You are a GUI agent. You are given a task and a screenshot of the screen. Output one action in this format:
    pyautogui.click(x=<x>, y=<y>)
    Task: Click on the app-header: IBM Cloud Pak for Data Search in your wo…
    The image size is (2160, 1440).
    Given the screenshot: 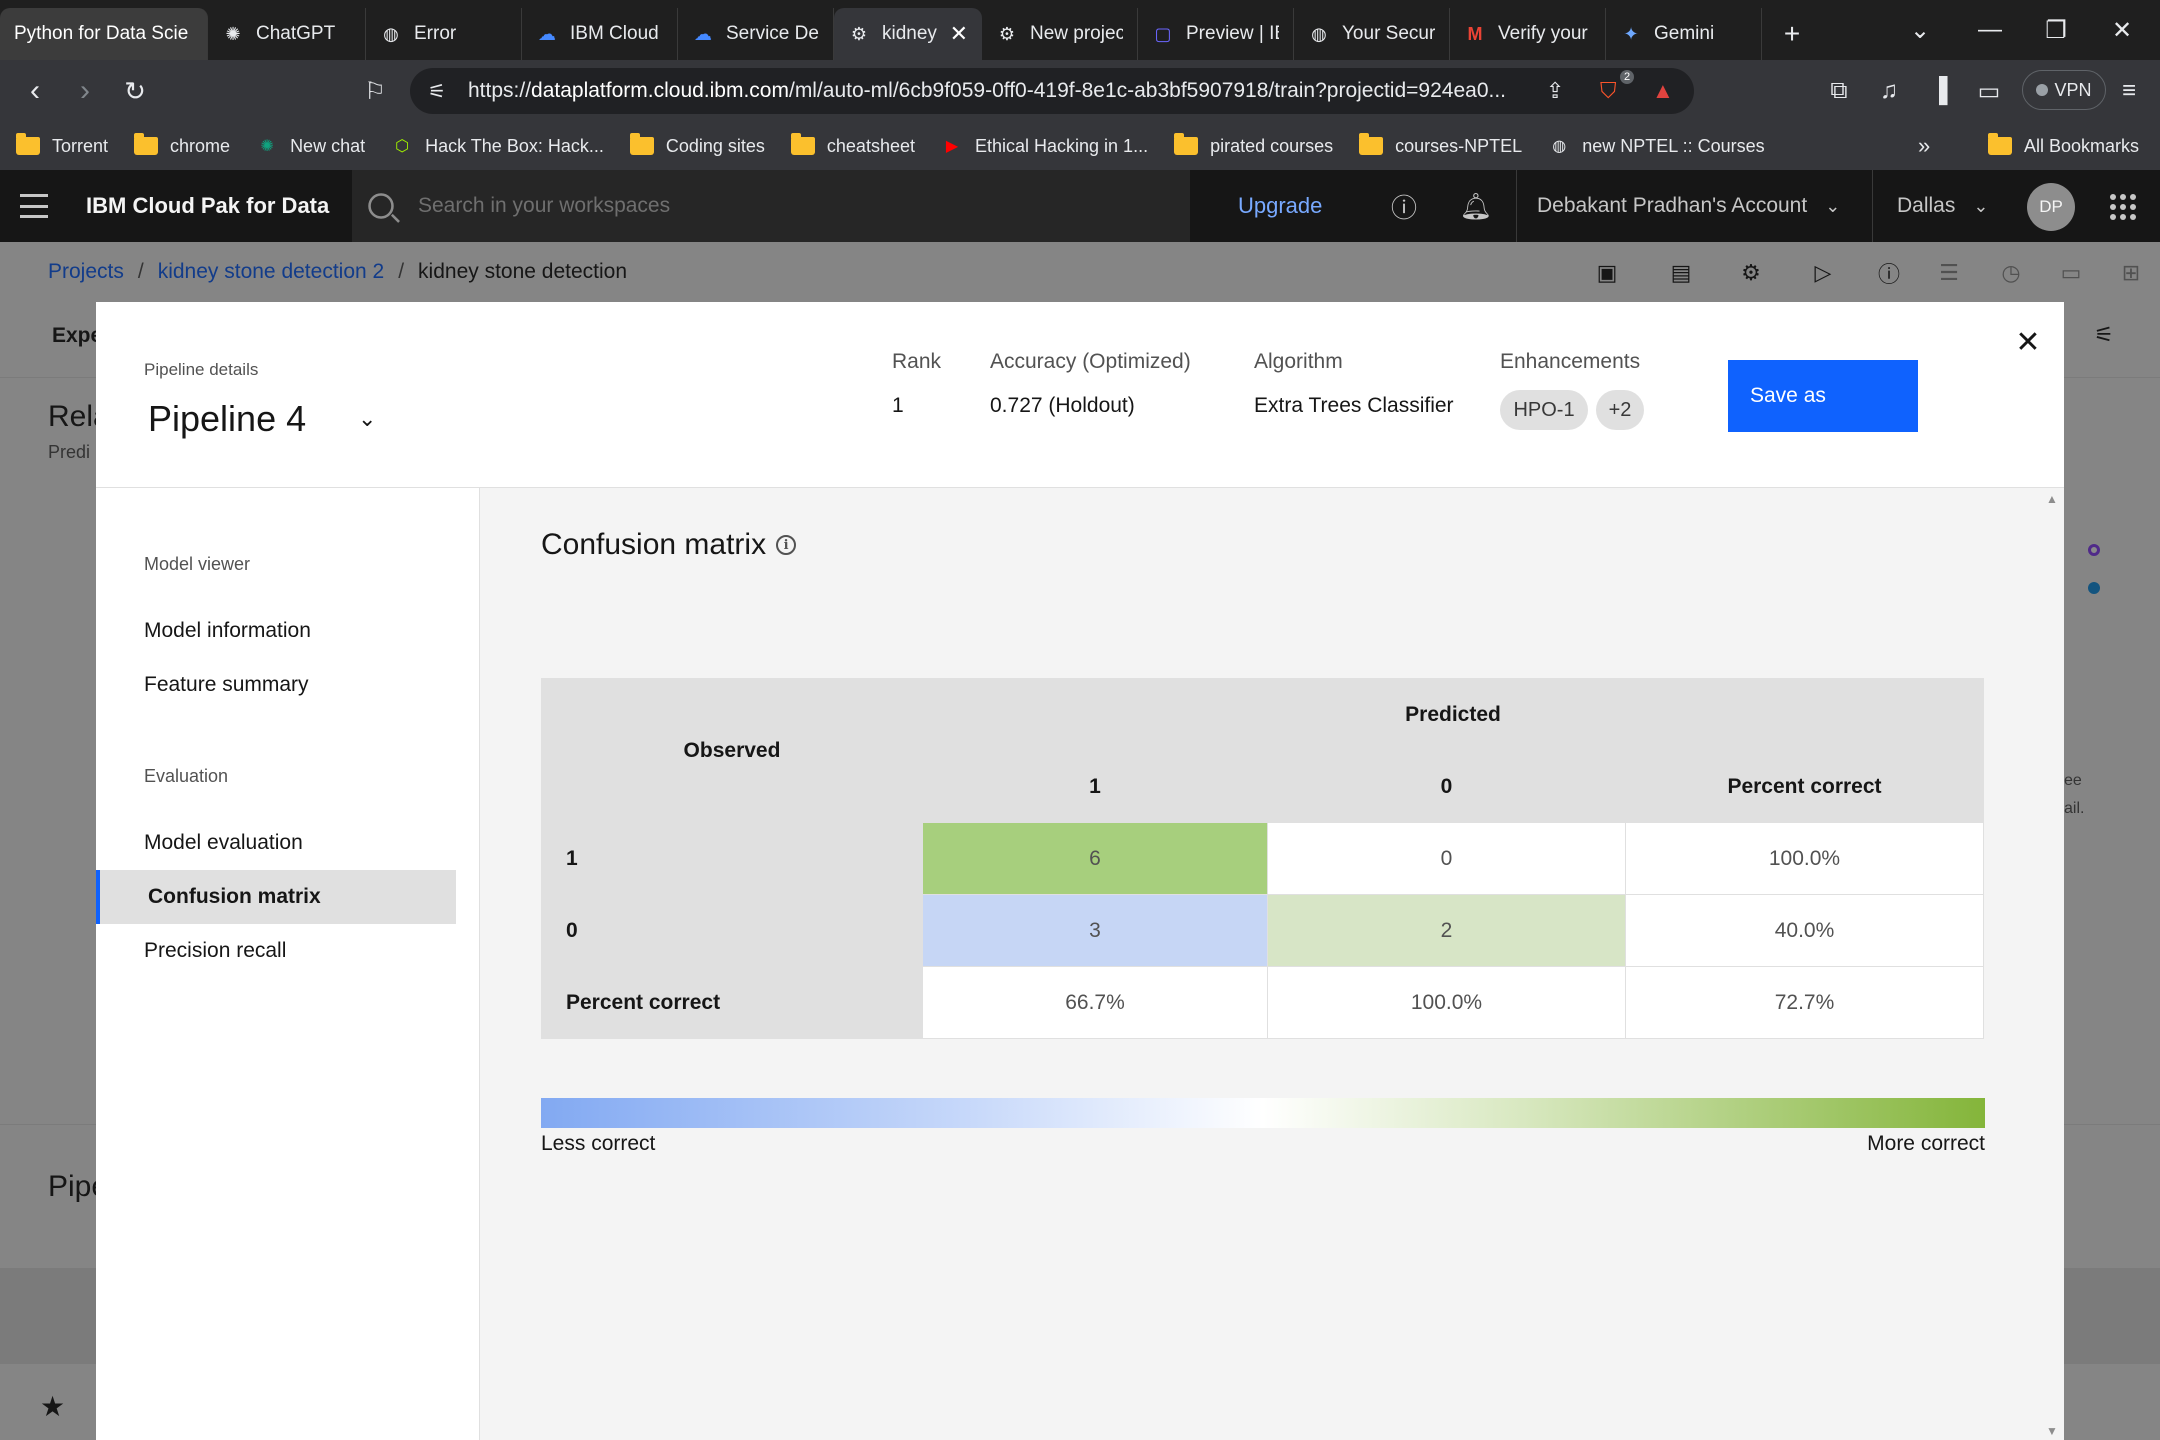 What is the action you would take?
    pyautogui.click(x=1080, y=206)
    